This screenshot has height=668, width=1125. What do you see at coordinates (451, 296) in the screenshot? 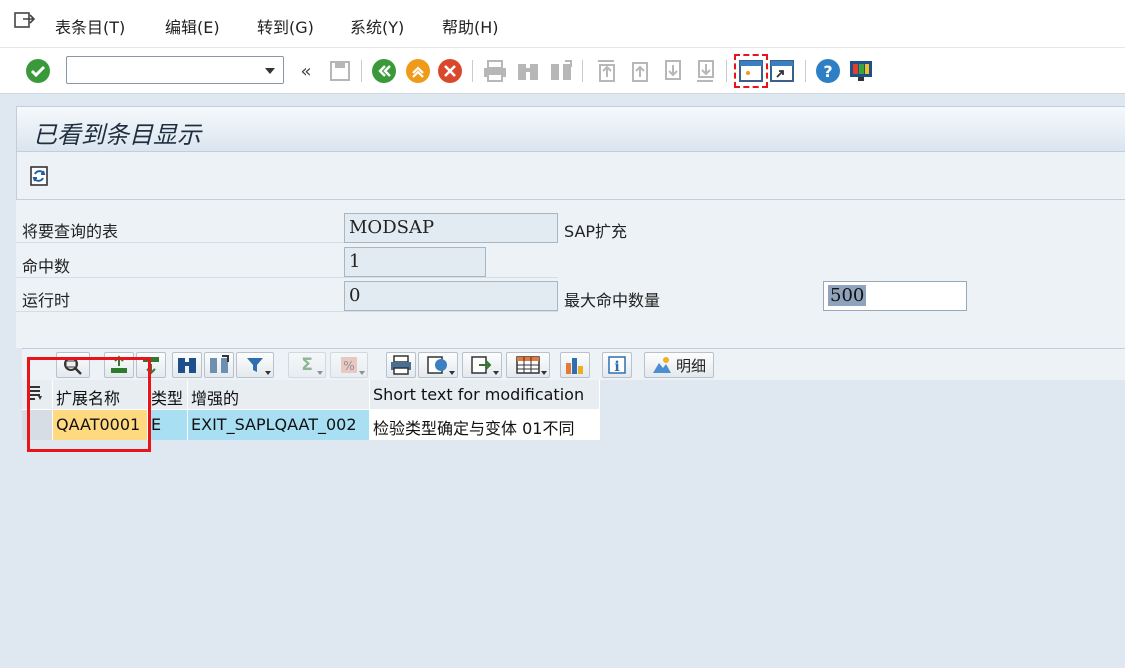
I see `runtime-field: 0` at bounding box center [451, 296].